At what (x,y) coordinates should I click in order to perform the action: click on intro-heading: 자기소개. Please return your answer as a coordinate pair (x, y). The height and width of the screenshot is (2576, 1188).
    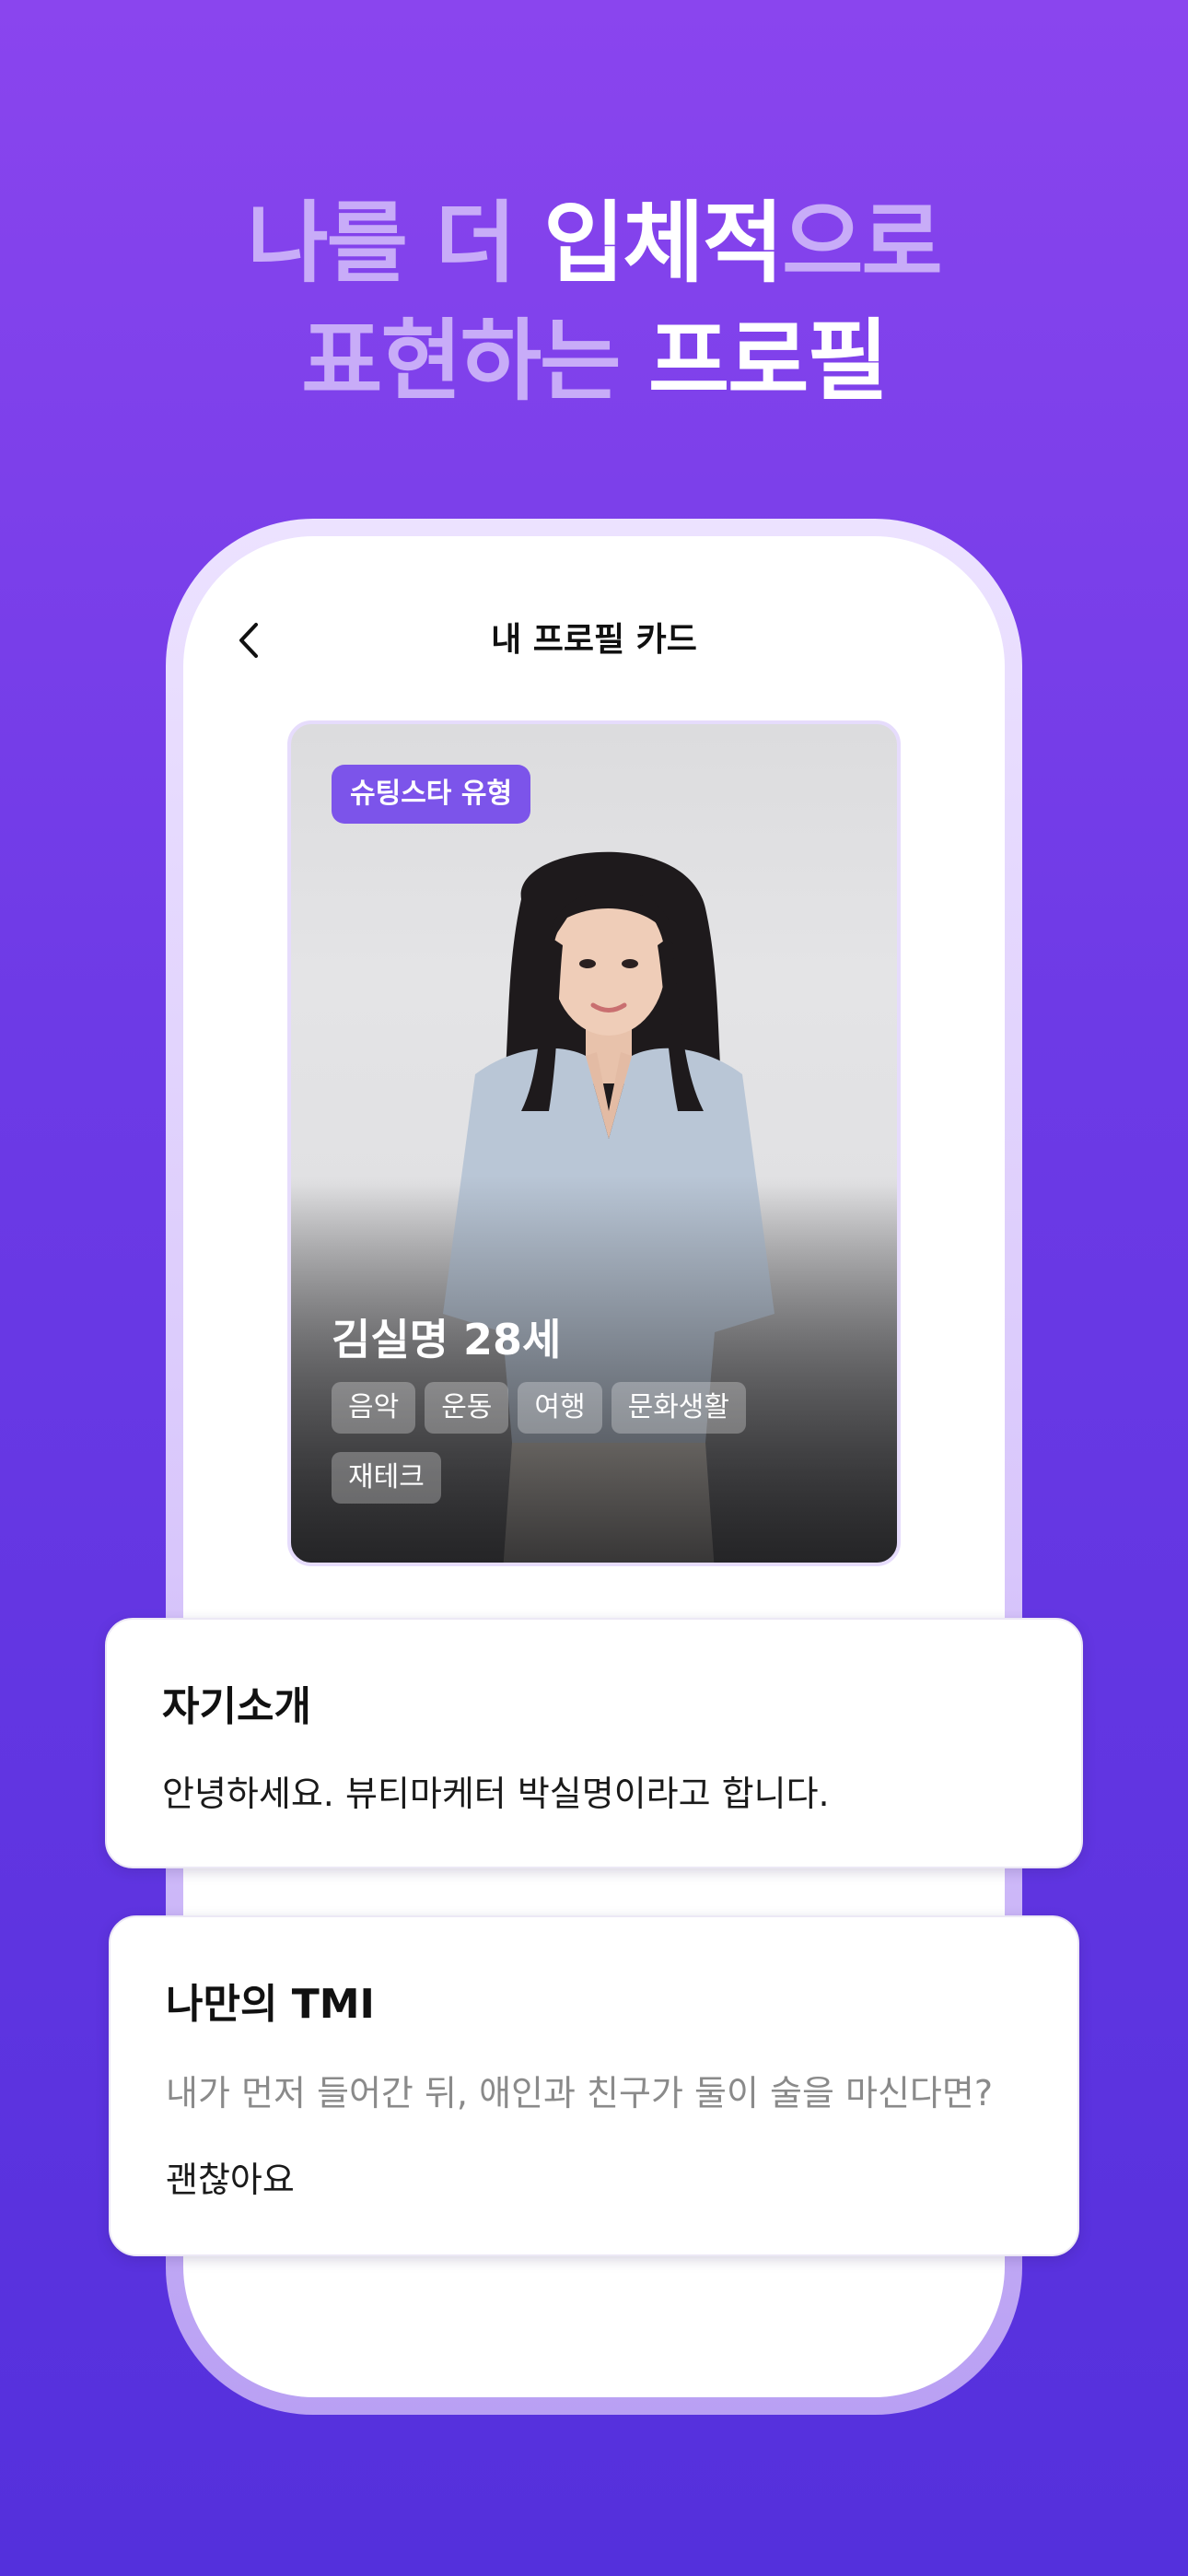
    Looking at the image, I should click on (236, 1706).